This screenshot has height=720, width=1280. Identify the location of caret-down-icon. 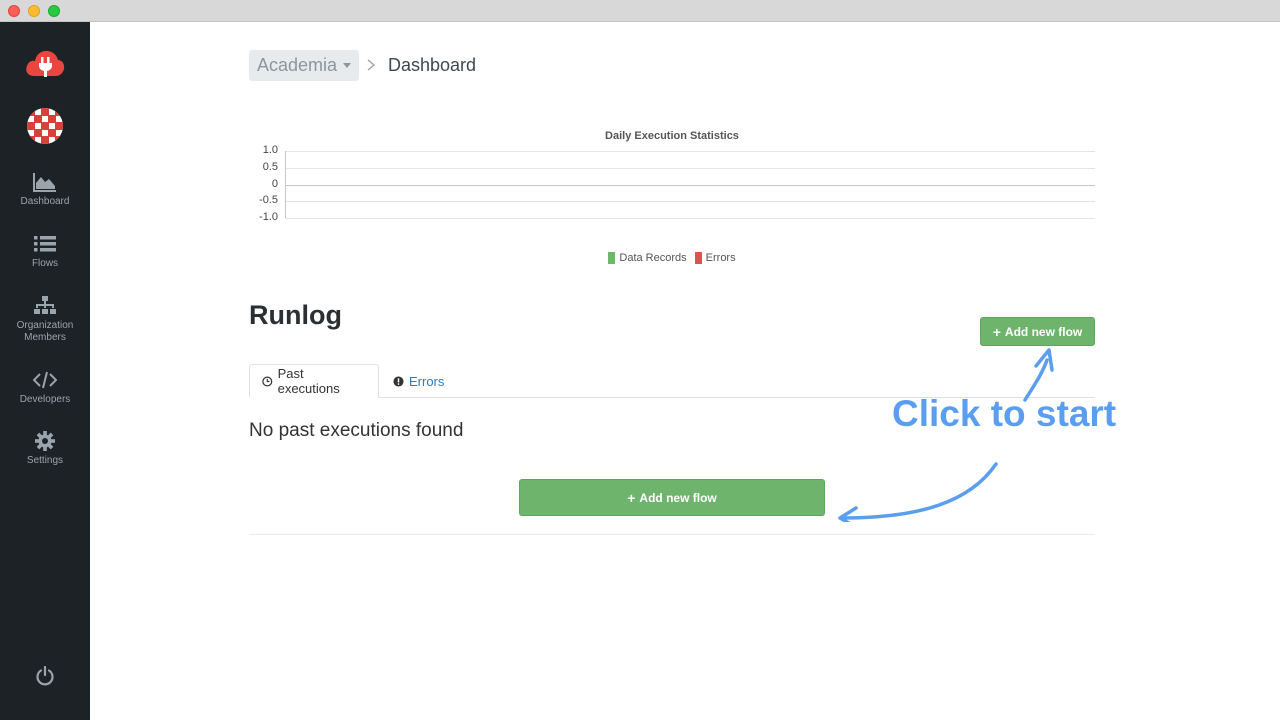
(347, 65).